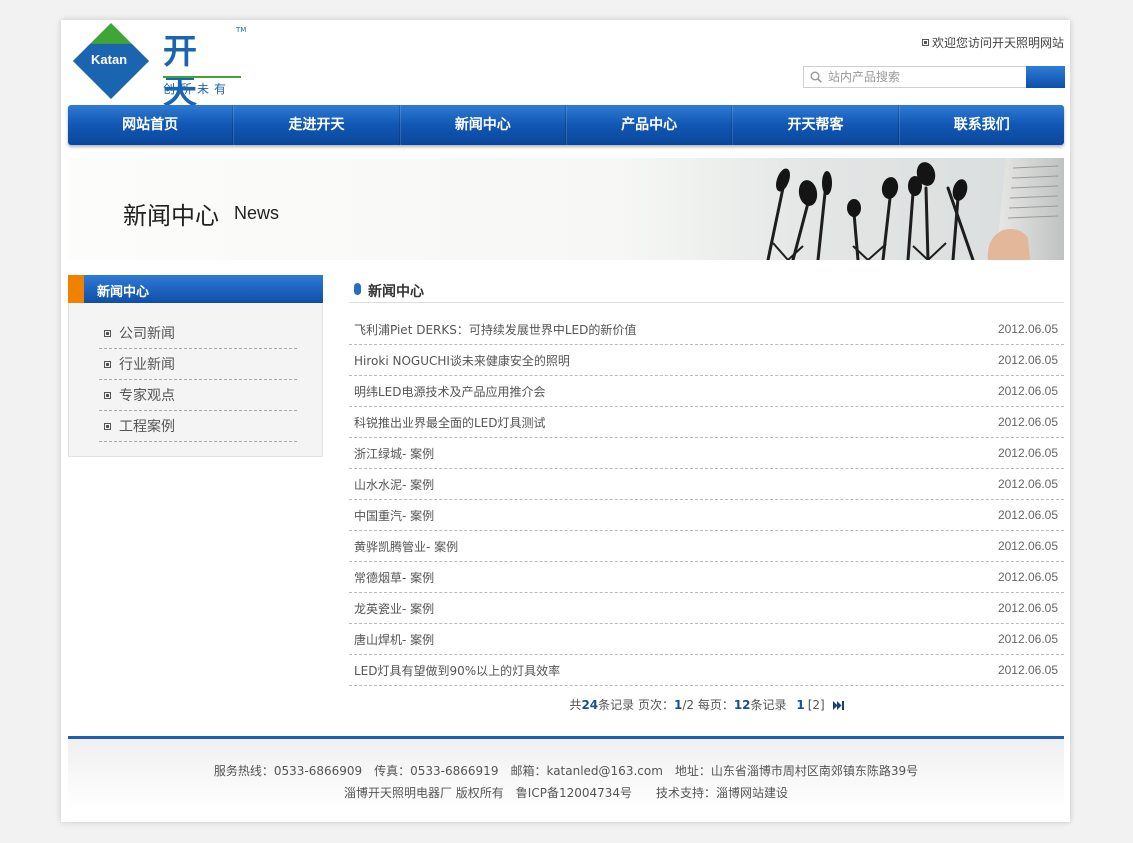  Describe the element at coordinates (450, 391) in the screenshot. I see `news-title: 明纬LED电源技术及产品应用推介会` at that location.